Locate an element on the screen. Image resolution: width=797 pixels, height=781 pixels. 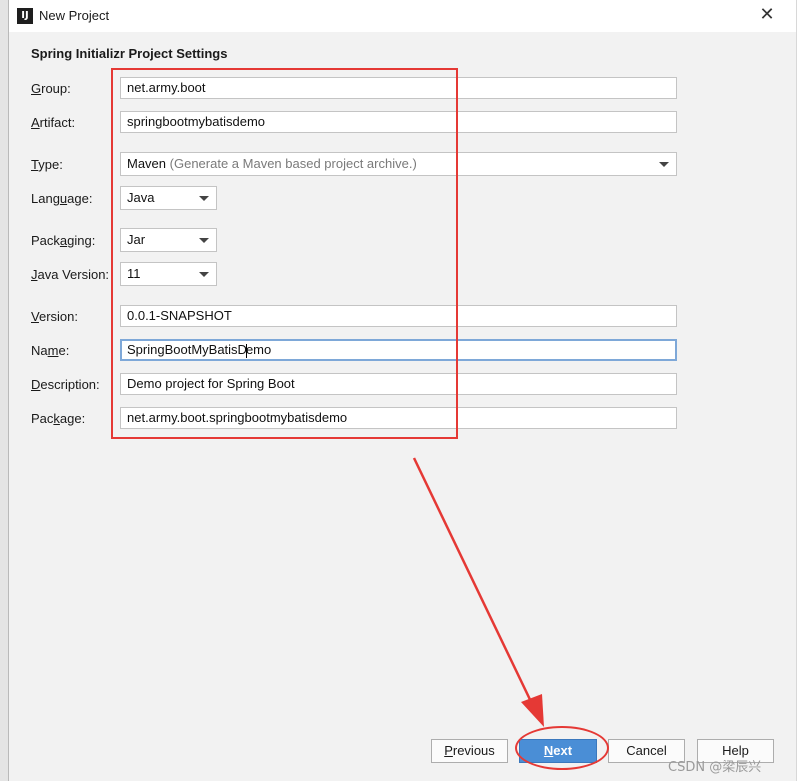
intellij-idea-icon: IJ is located at coordinates (25, 16).